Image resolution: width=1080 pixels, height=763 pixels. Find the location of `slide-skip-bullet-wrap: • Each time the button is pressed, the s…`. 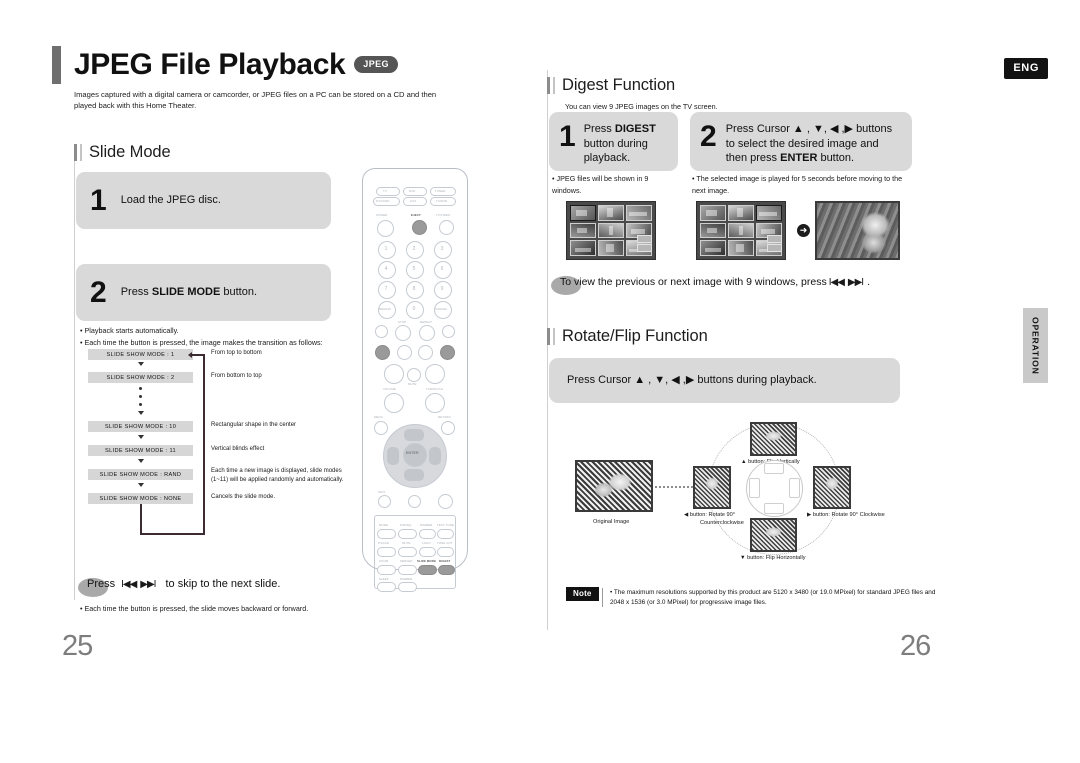

slide-skip-bullet-wrap: • Each time the button is pressed, the s… is located at coordinates (230, 609).